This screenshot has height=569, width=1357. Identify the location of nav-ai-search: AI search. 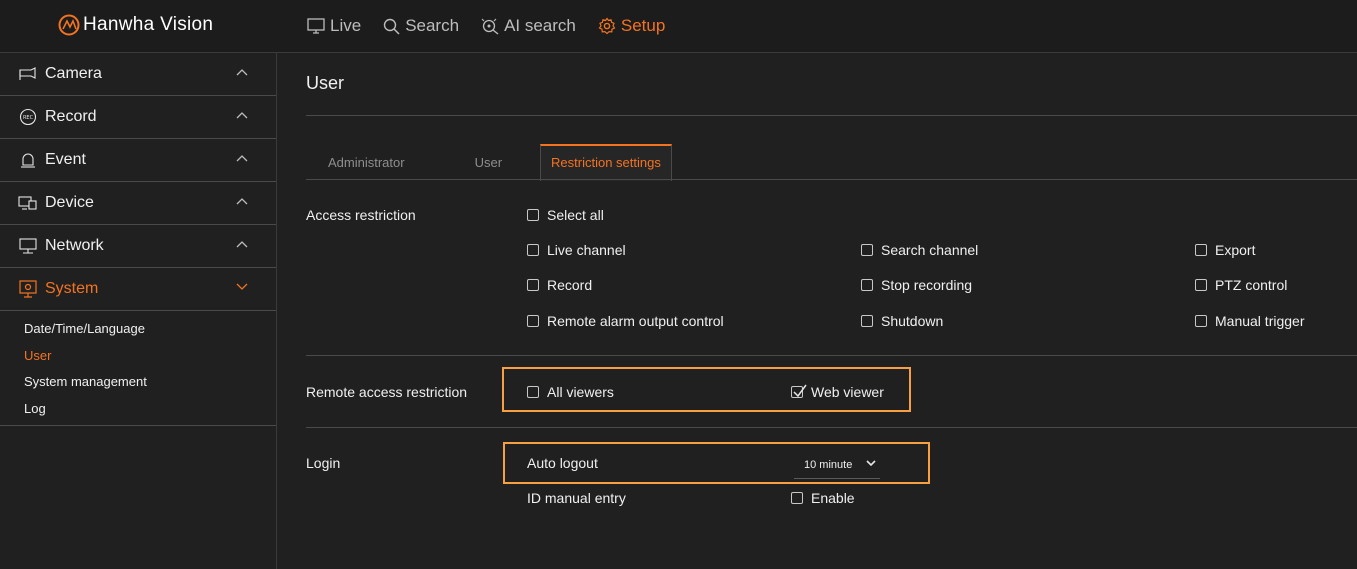
(528, 26).